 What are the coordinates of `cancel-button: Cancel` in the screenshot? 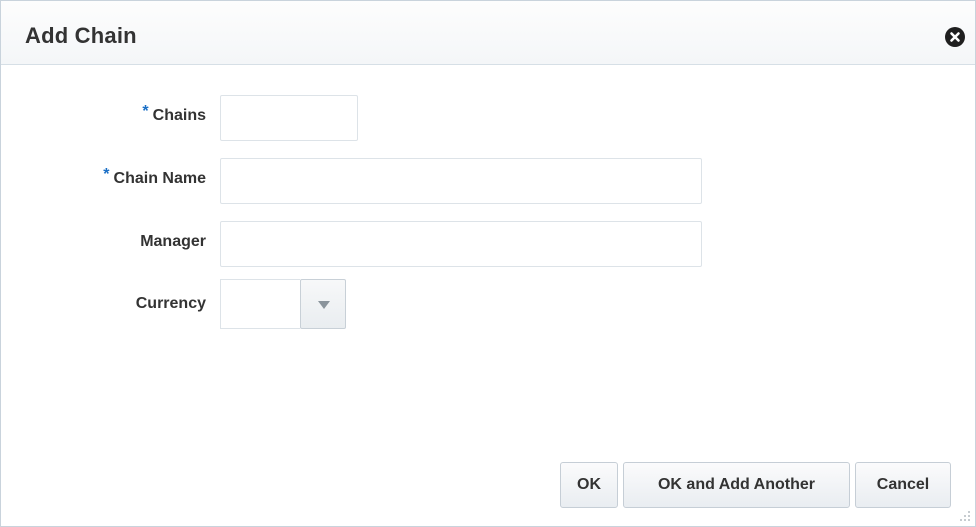 It's located at (903, 485).